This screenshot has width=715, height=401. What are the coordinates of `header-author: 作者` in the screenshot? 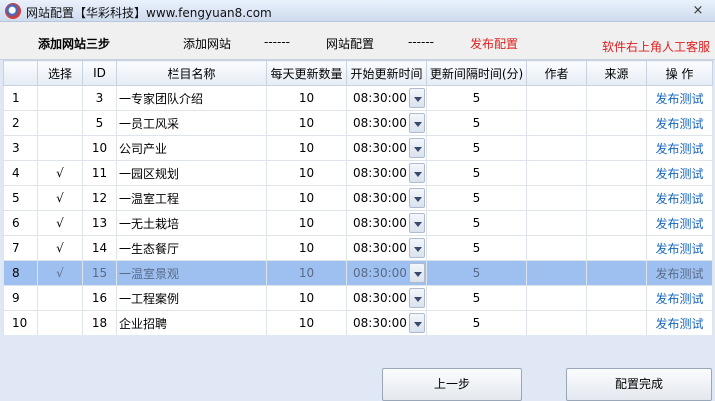 It's located at (556, 73).